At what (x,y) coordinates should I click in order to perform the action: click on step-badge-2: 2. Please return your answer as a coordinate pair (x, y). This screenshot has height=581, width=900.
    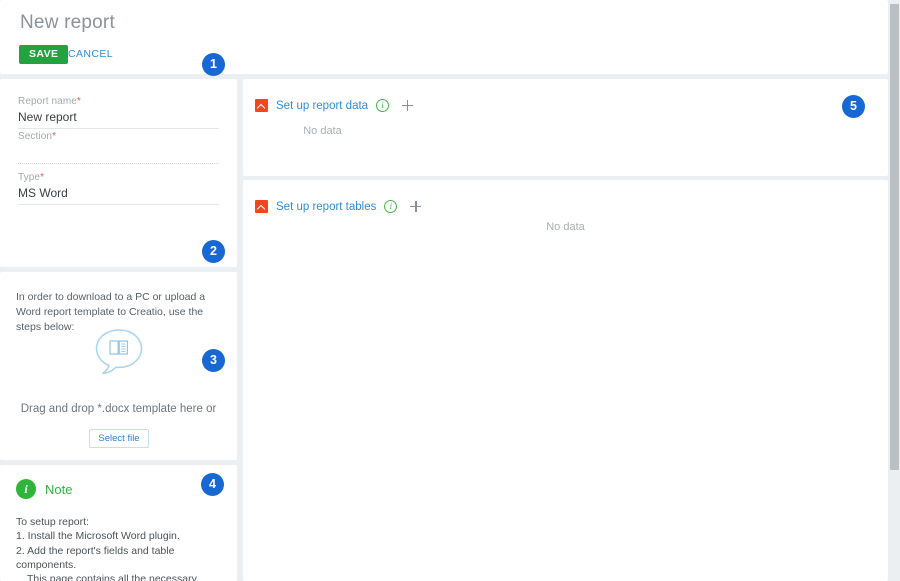
    Looking at the image, I should click on (213, 251).